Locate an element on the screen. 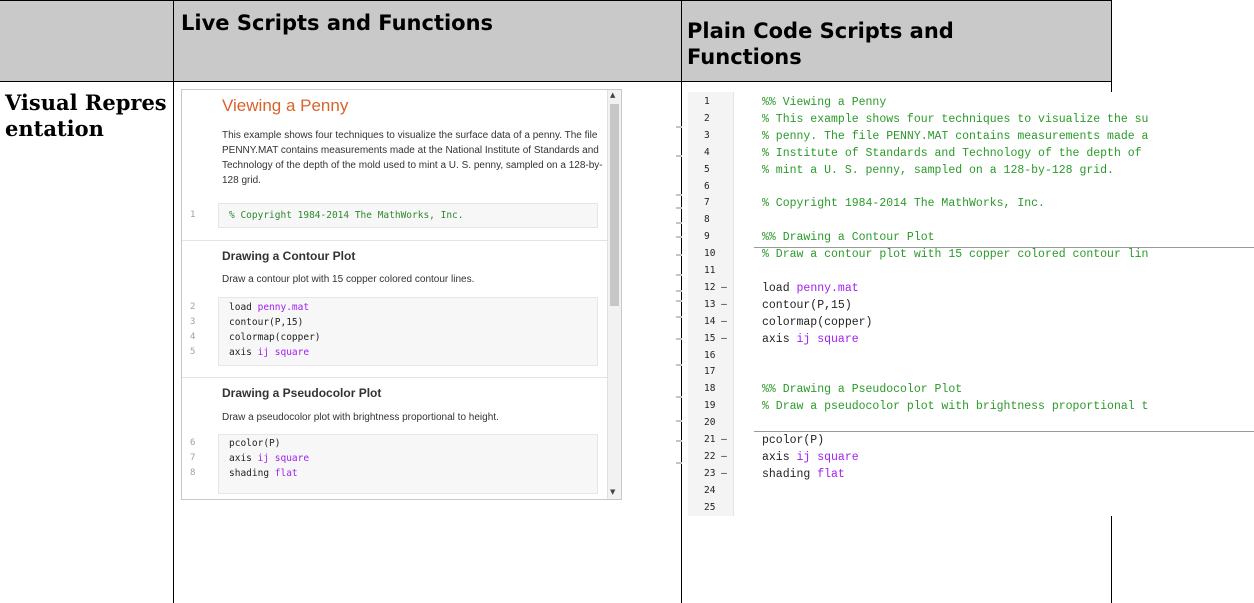  scroll-up-arrow-icon: ▲ is located at coordinates (612, 95).